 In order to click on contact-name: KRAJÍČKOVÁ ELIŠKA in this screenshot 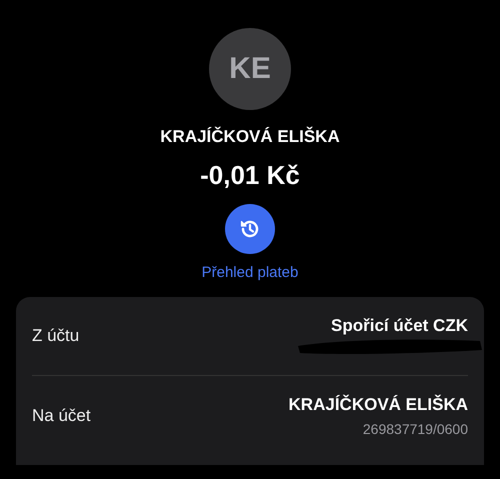, I will do `click(250, 137)`.